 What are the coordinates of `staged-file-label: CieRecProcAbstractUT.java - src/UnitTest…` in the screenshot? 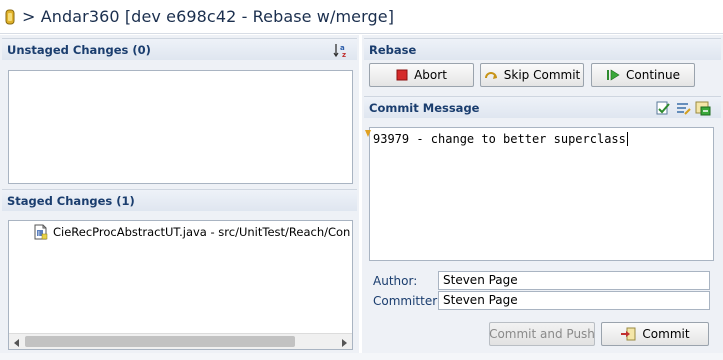 It's located at (202, 232).